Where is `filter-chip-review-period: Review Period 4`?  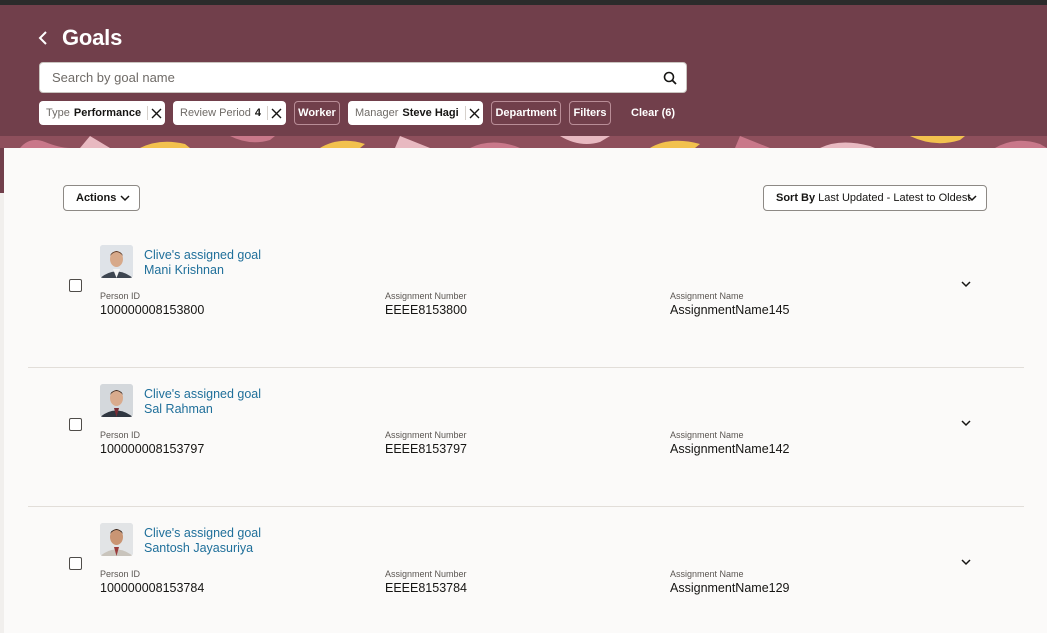
filter-chip-review-period: Review Period 4 is located at coordinates (229, 113).